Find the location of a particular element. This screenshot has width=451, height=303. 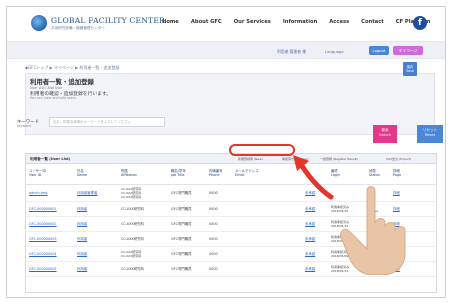

cell-affiliation: CC-XXX研究科 CC-XXX研究科 is located at coordinates (143, 254).